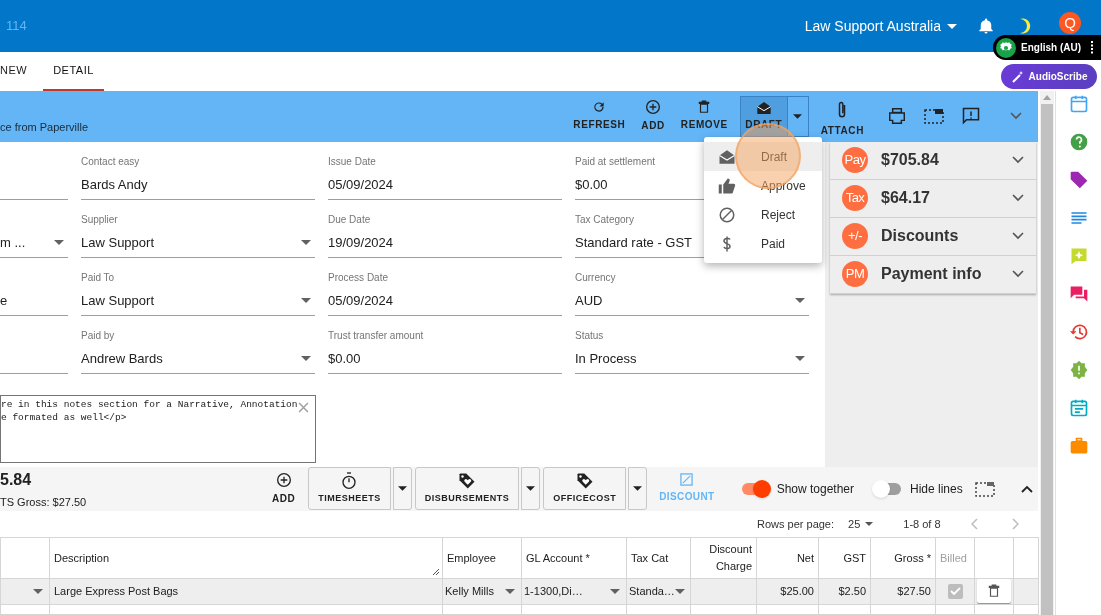 This screenshot has width=1101, height=615. Describe the element at coordinates (936, 489) in the screenshot. I see `toggle-label: Hide lines` at that location.